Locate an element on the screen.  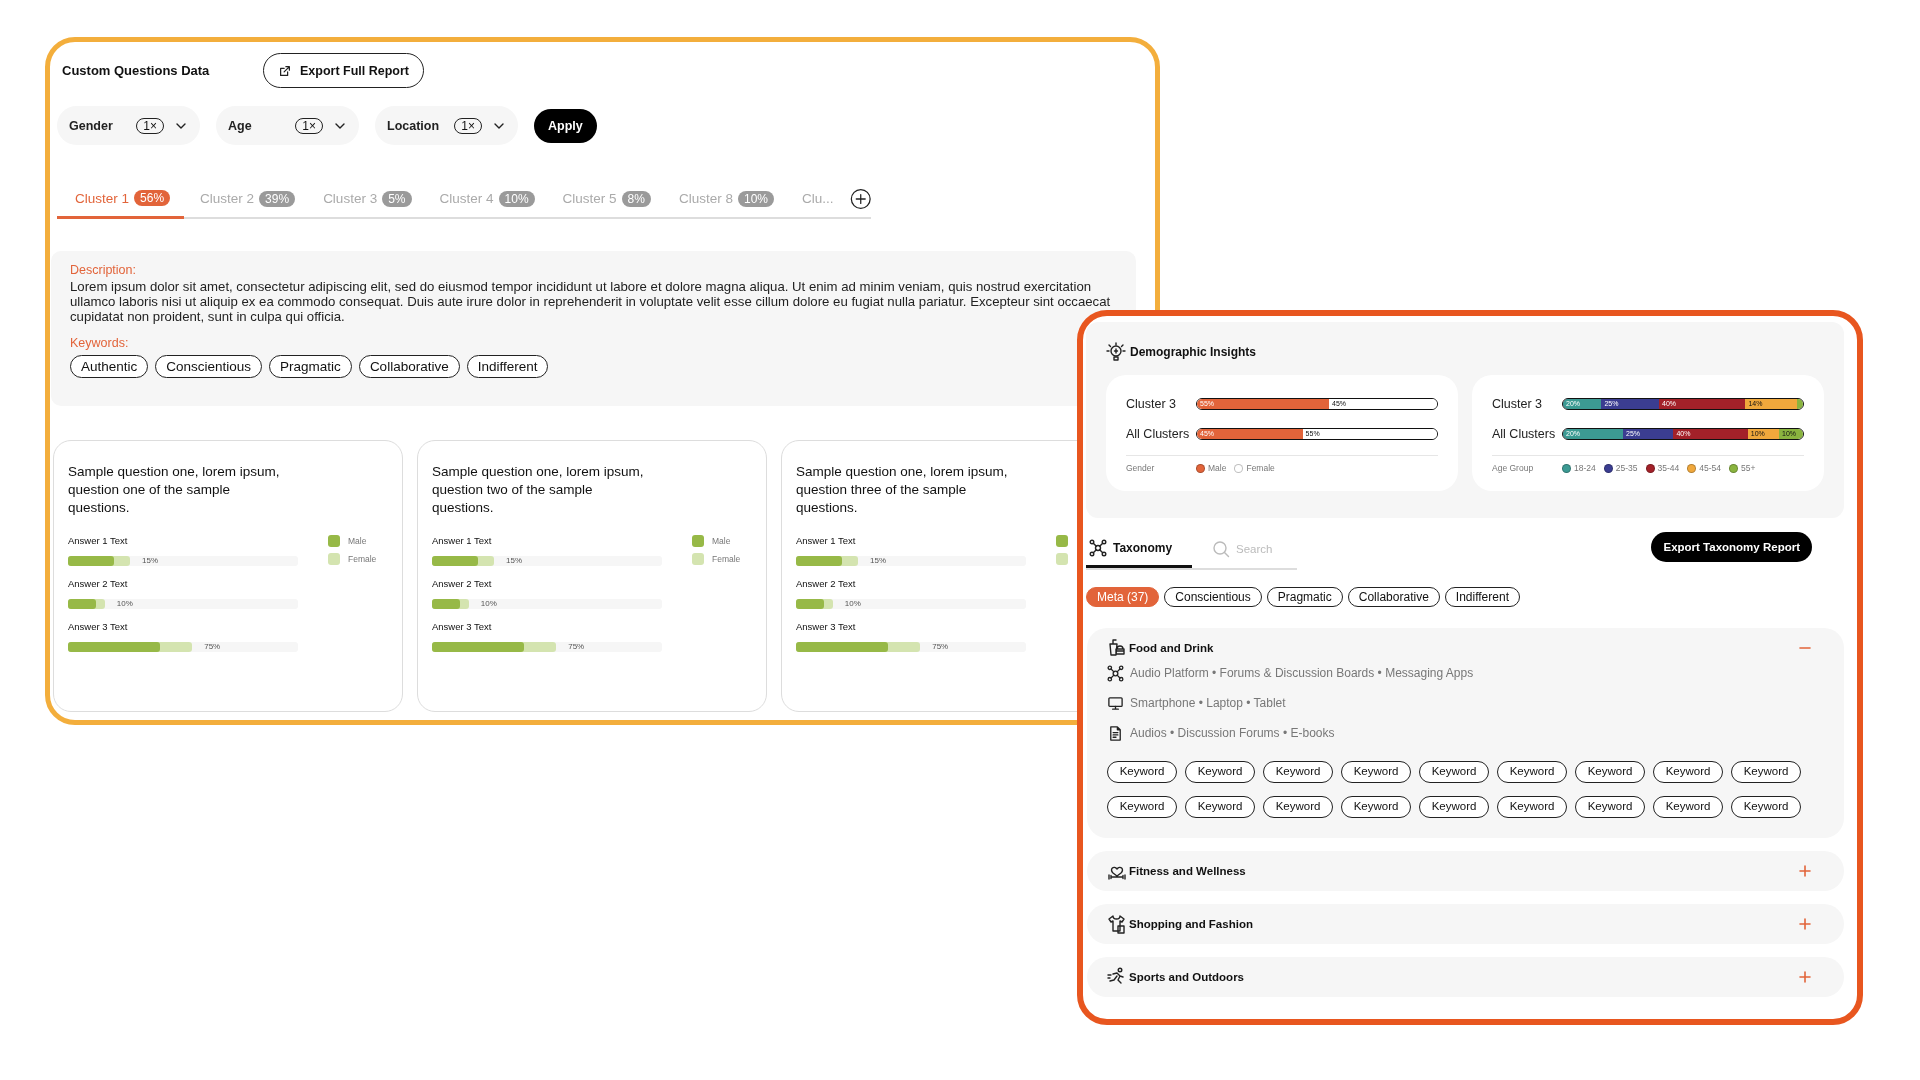
filter-label: Gender is located at coordinates (91, 125).